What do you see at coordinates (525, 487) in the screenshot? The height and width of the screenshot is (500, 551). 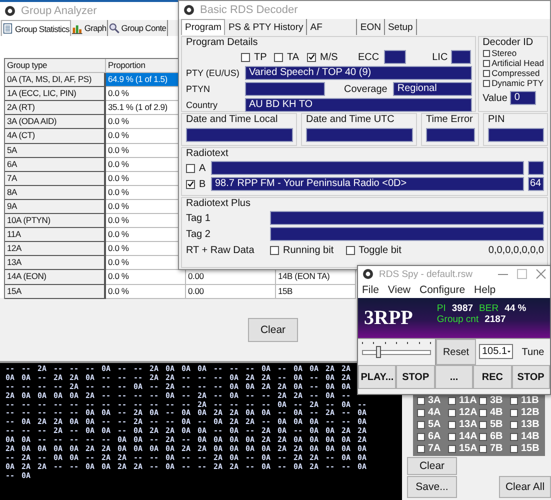 I see `clear-all-button: Clear All` at bounding box center [525, 487].